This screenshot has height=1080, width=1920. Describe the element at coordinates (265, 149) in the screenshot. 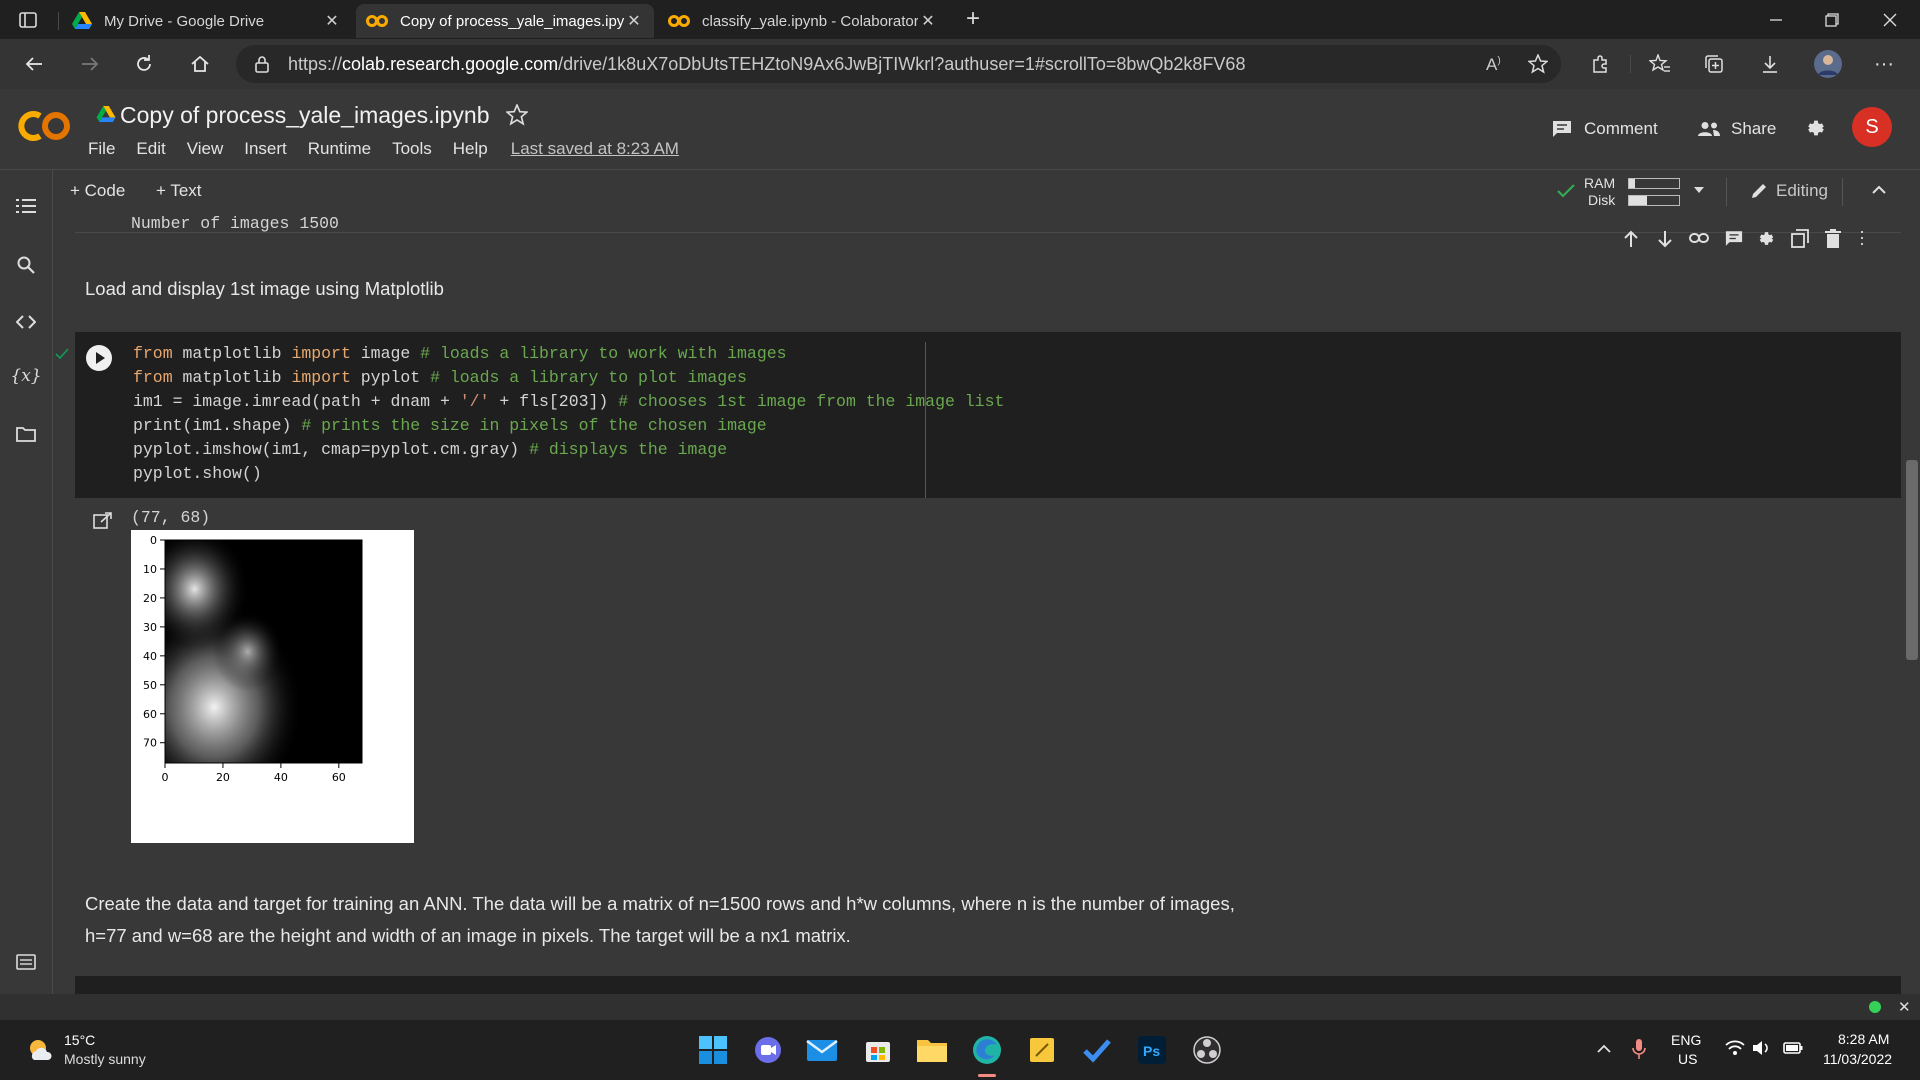

I see `menu-insert: Insert` at that location.